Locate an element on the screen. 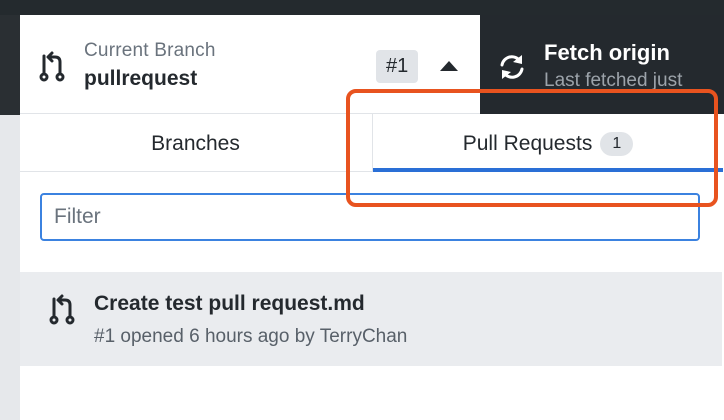 The width and height of the screenshot is (724, 420). pull-request-title: Create test pull request.md is located at coordinates (229, 303).